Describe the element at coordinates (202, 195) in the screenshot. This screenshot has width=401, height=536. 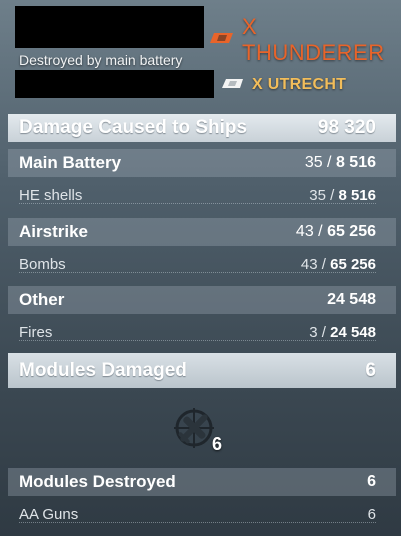
I see `he-shells-row: HE shells 35 / 8 516` at that location.